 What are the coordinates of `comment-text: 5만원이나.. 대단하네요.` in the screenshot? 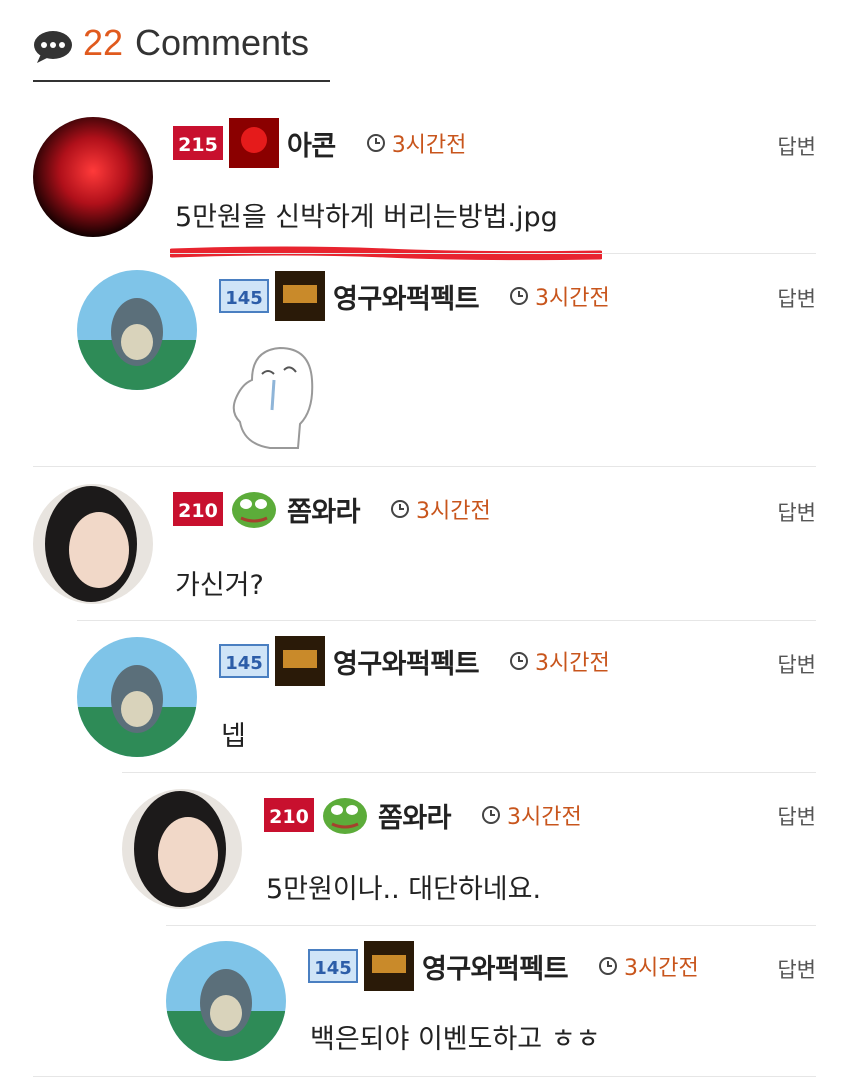 It's located at (404, 889).